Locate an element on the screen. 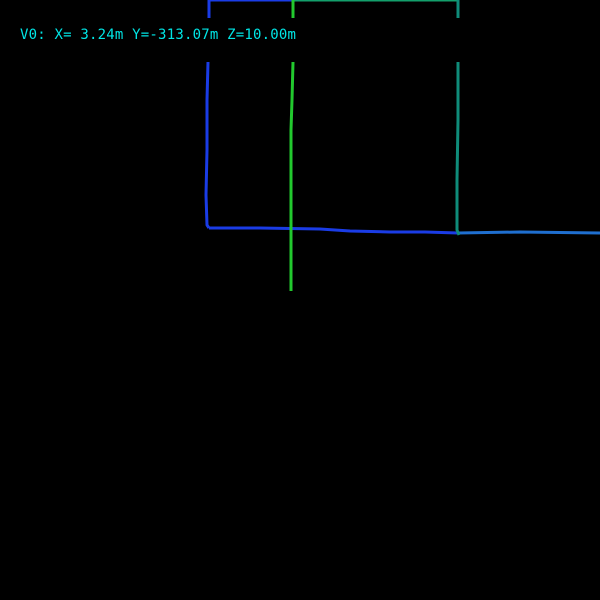  teal-track is located at coordinates (458, 149).